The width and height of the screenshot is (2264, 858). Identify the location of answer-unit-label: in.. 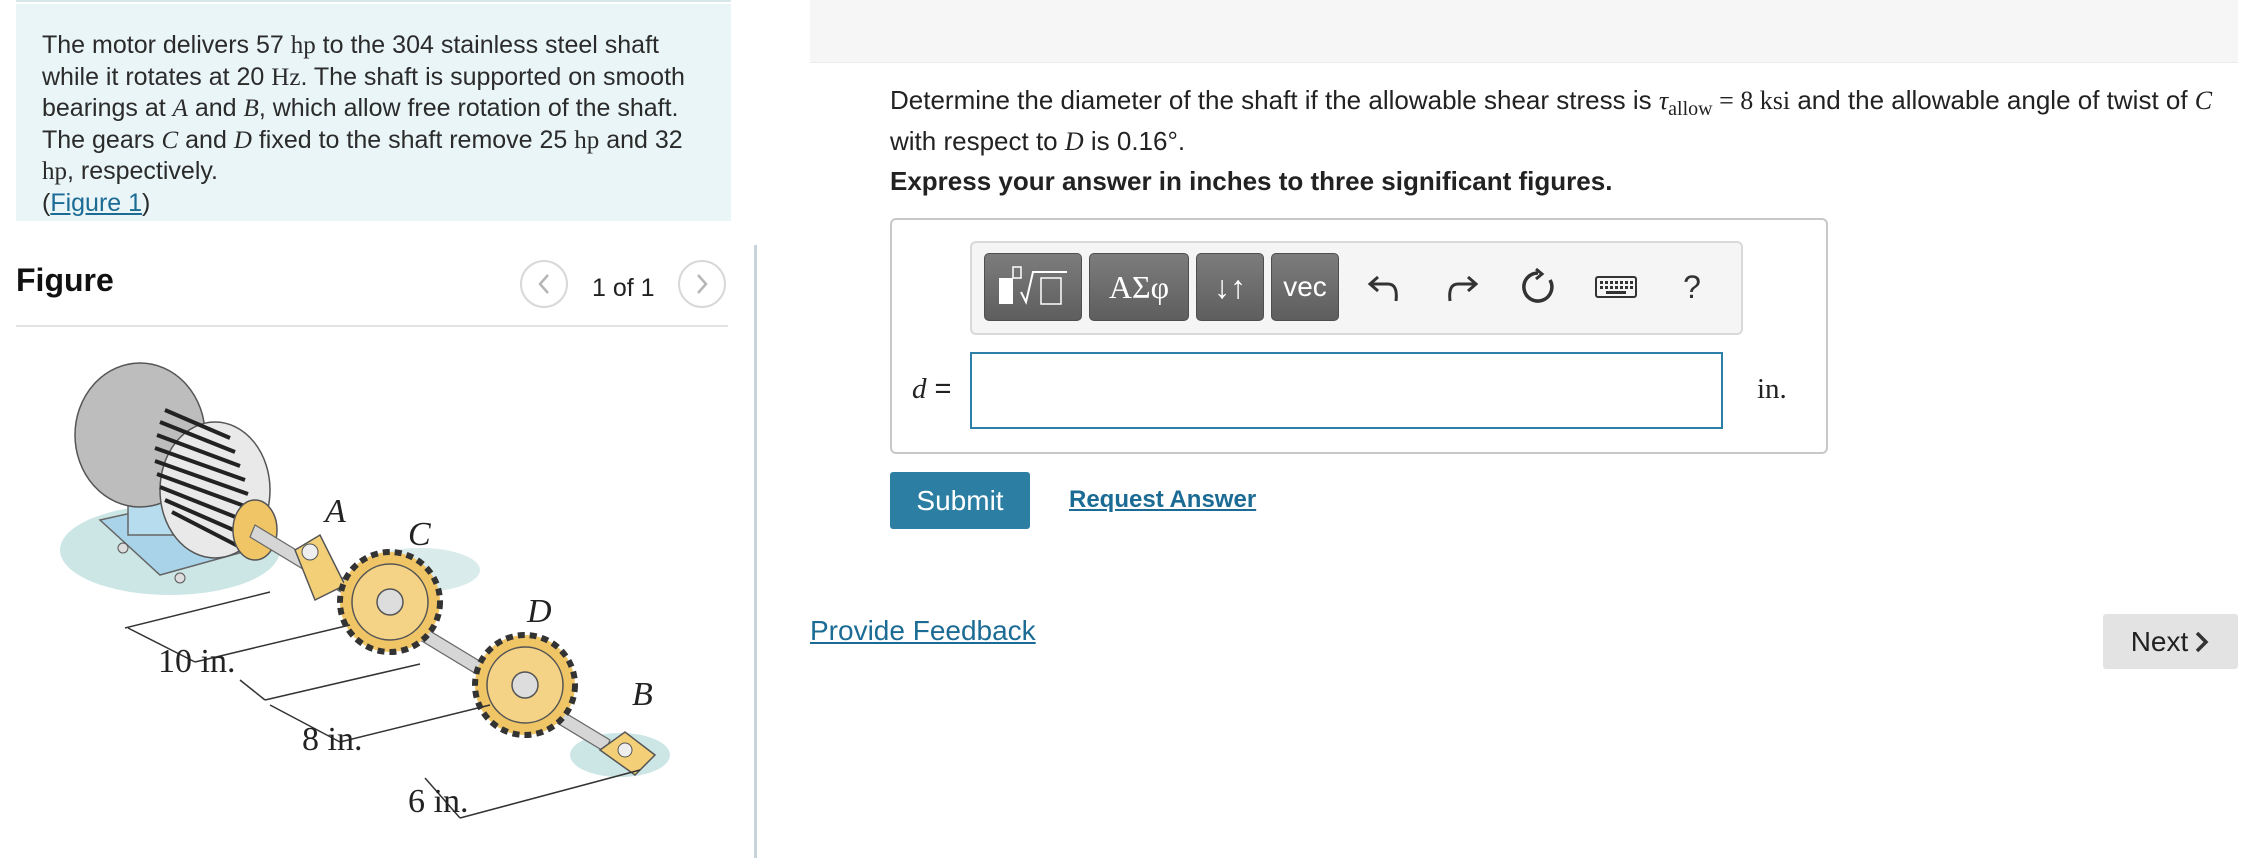
(1772, 389).